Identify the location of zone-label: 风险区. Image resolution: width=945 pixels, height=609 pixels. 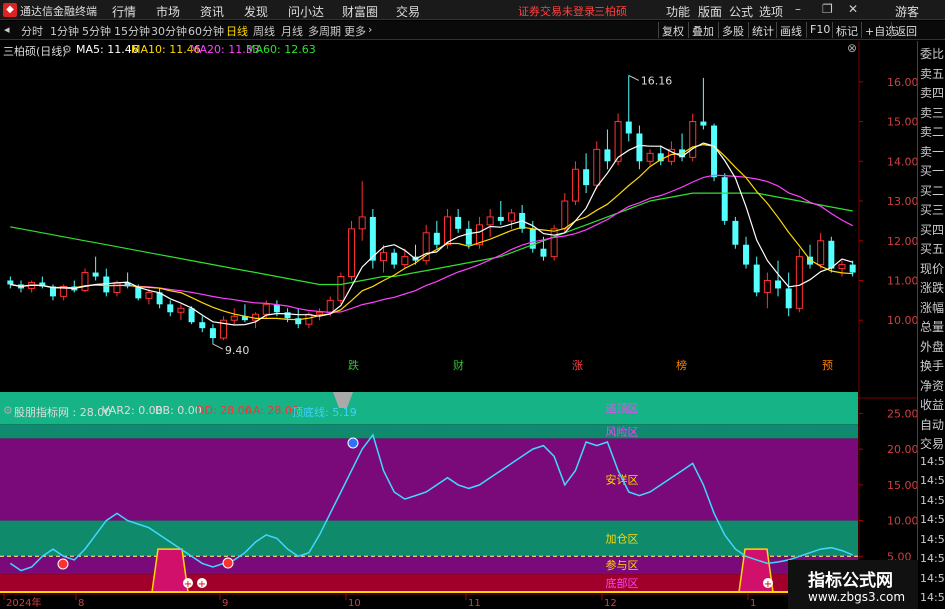
(622, 431).